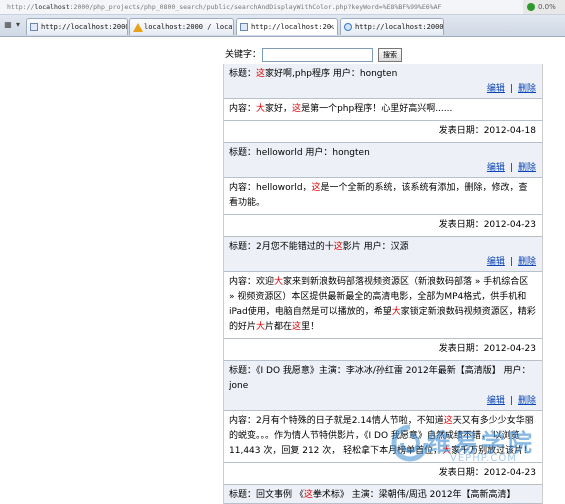  Describe the element at coordinates (331, 27) in the screenshot. I see `close-icon: ✕` at that location.